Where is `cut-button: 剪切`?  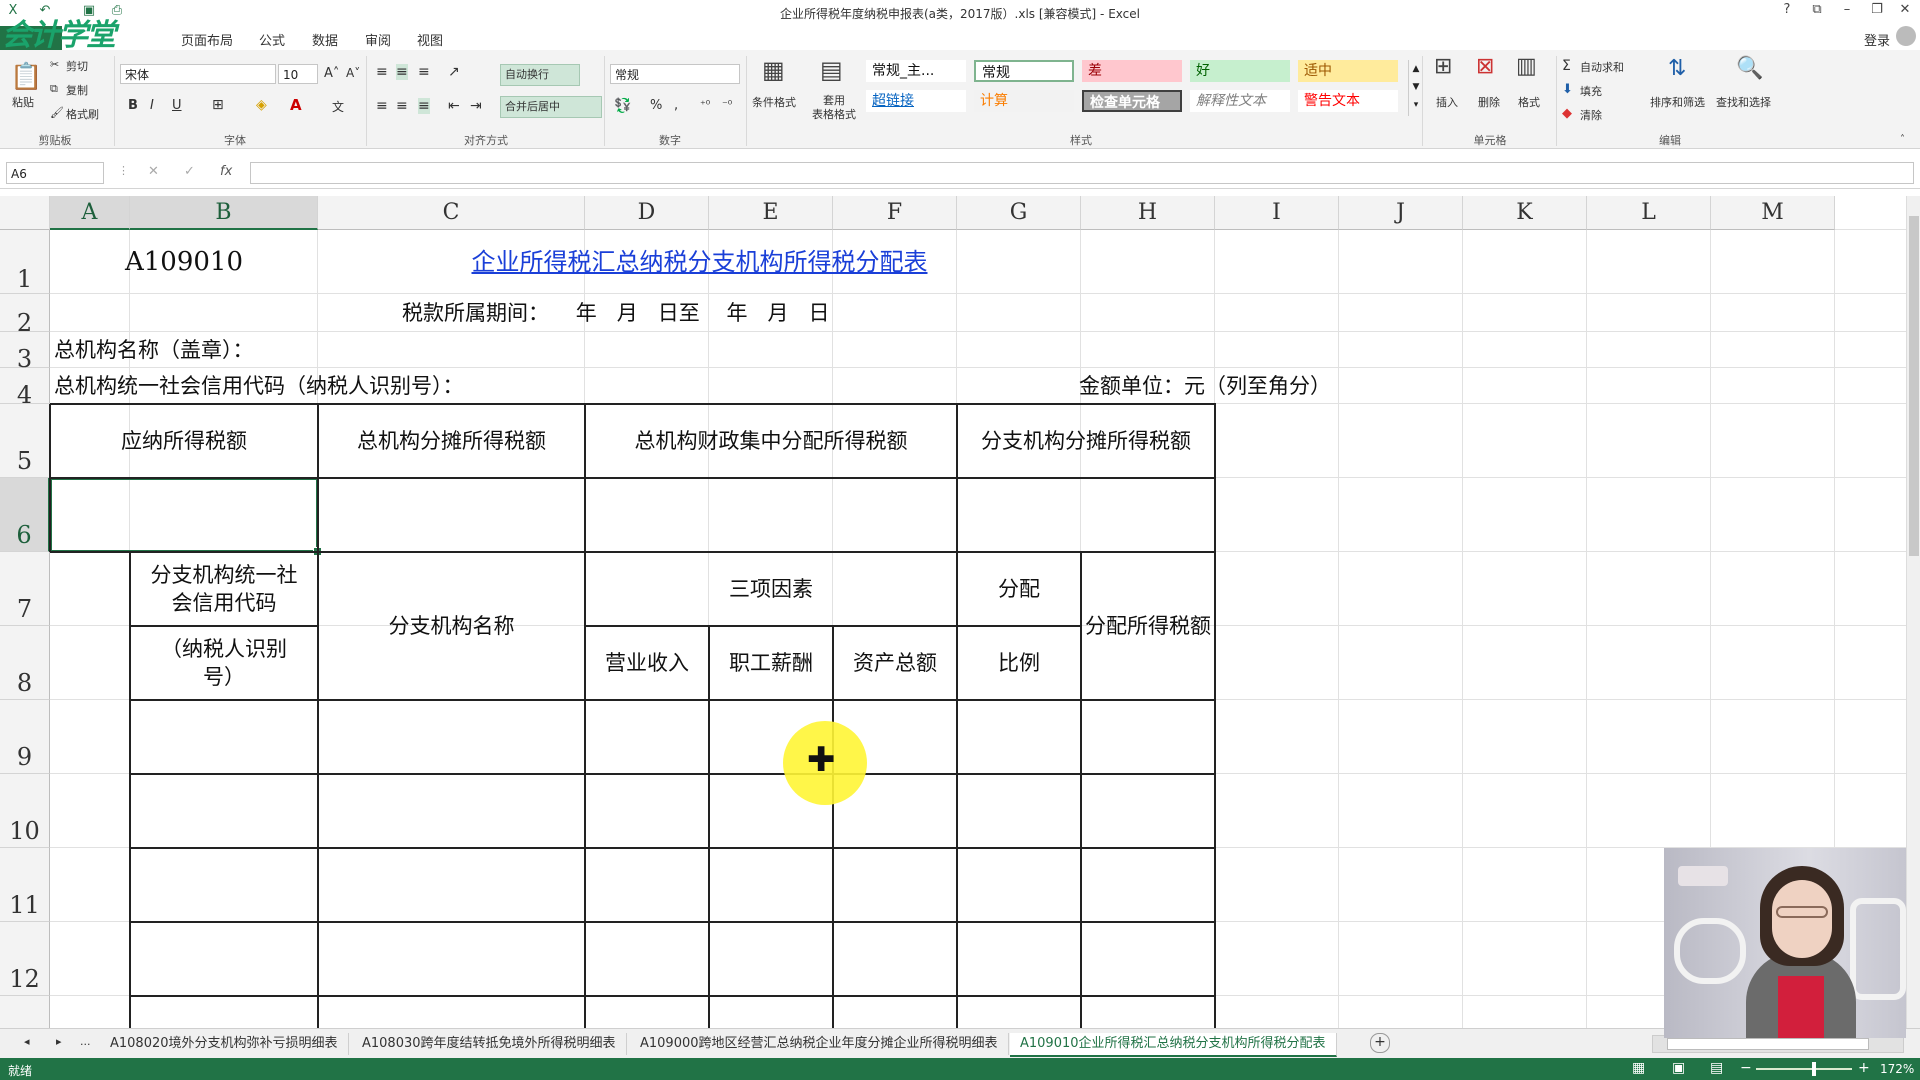
cut-button: 剪切 is located at coordinates (77, 66).